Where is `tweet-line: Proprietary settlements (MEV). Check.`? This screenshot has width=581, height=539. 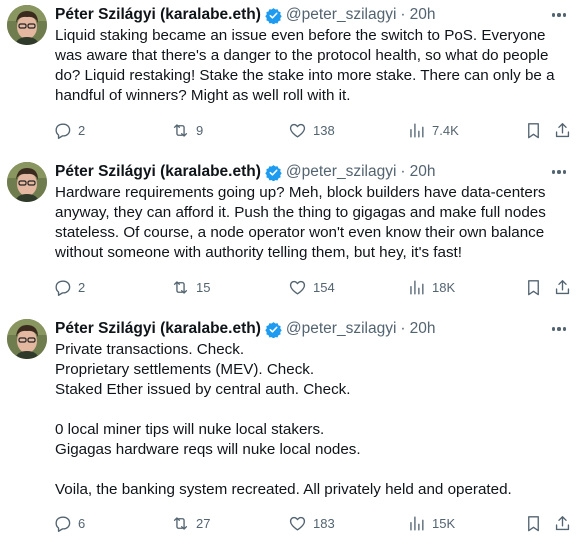 tweet-line: Proprietary settlements (MEV). Check. is located at coordinates (185, 369).